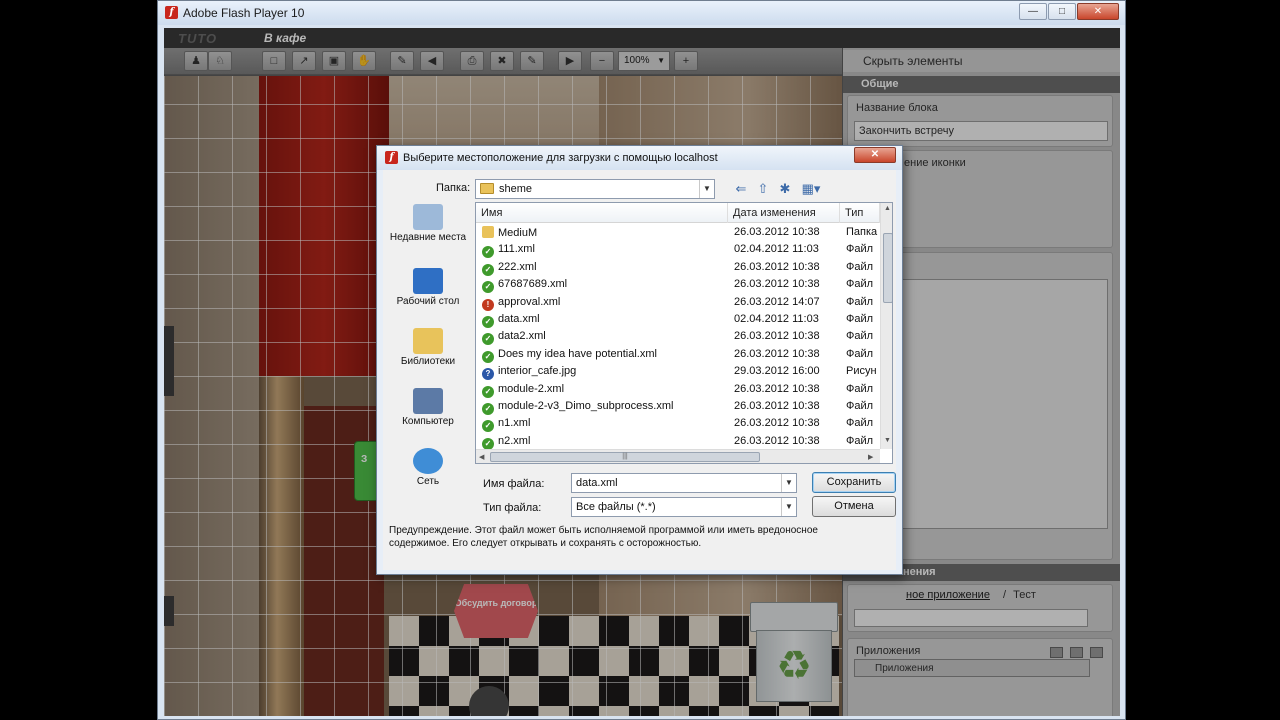 This screenshot has height=720, width=1280. Describe the element at coordinates (428, 408) in the screenshot. I see `place-computer: Компьютер` at that location.